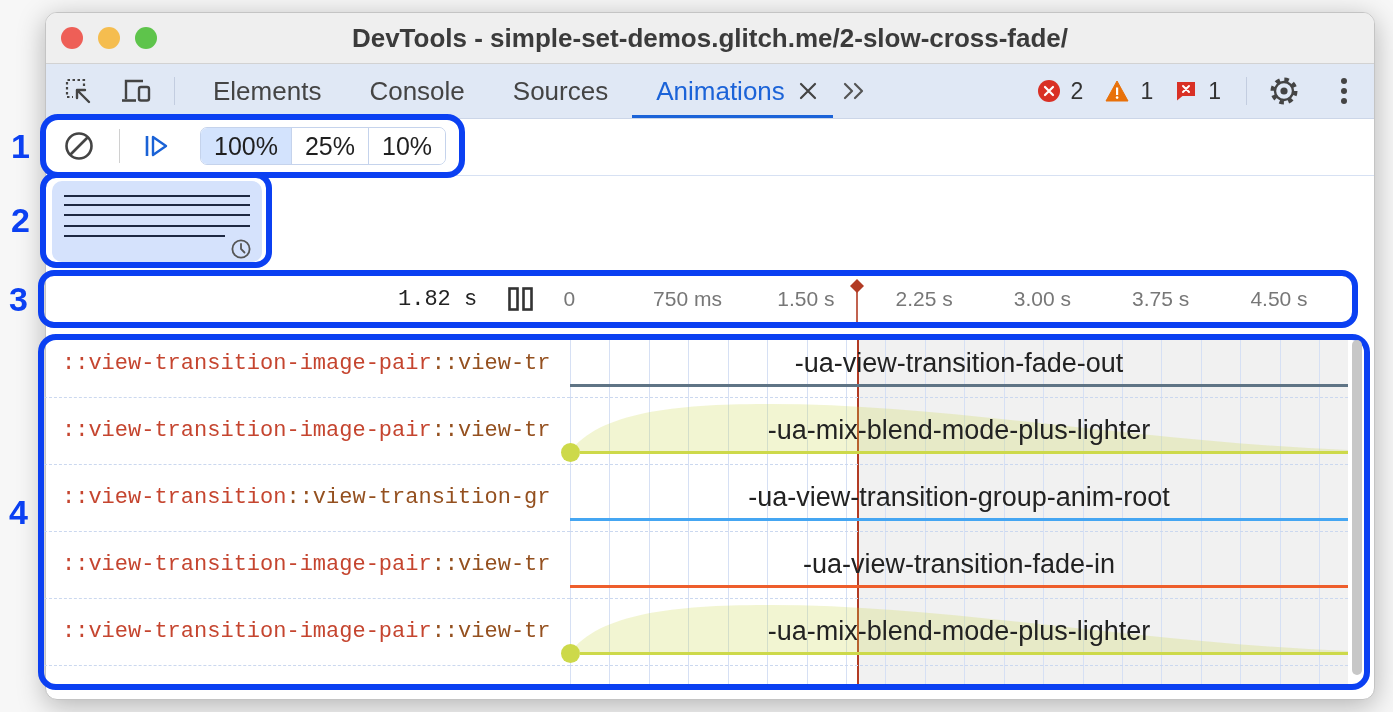 This screenshot has height=712, width=1393. Describe the element at coordinates (1042, 299) in the screenshot. I see `time-tick-label: 3.00 s` at that location.